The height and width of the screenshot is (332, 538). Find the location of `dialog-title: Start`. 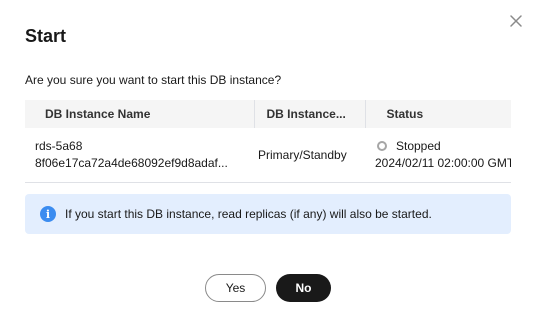

dialog-title: Start is located at coordinates (46, 36).